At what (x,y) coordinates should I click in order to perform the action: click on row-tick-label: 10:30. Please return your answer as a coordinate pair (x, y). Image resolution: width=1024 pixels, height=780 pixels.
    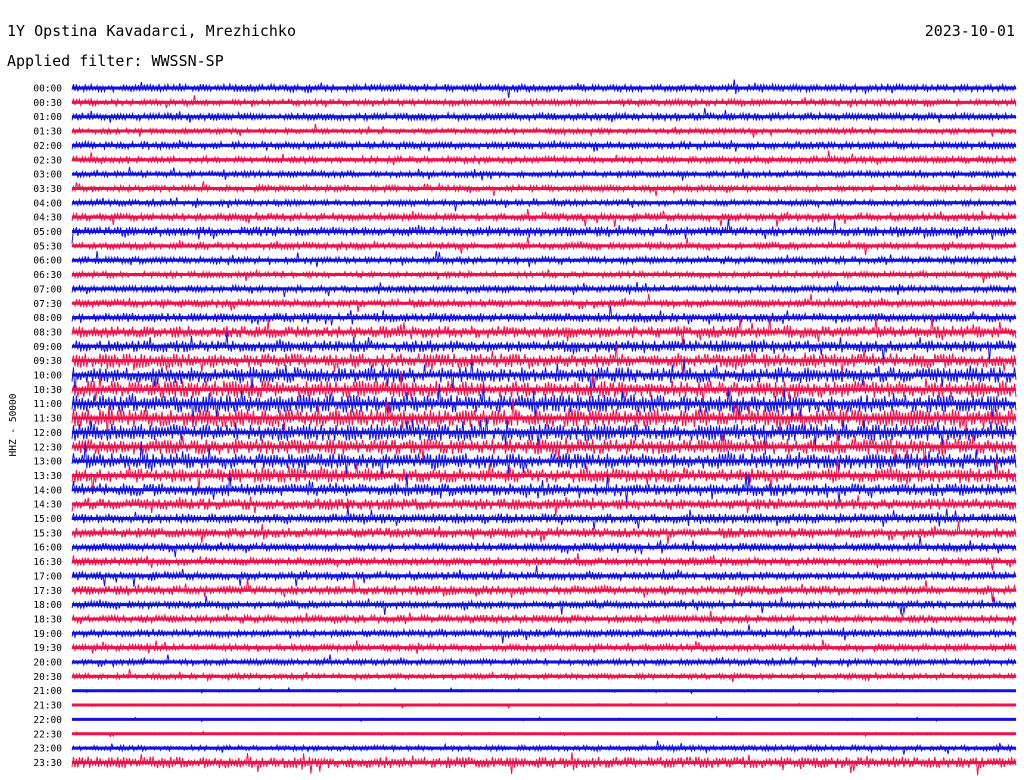
    Looking at the image, I should click on (47, 390).